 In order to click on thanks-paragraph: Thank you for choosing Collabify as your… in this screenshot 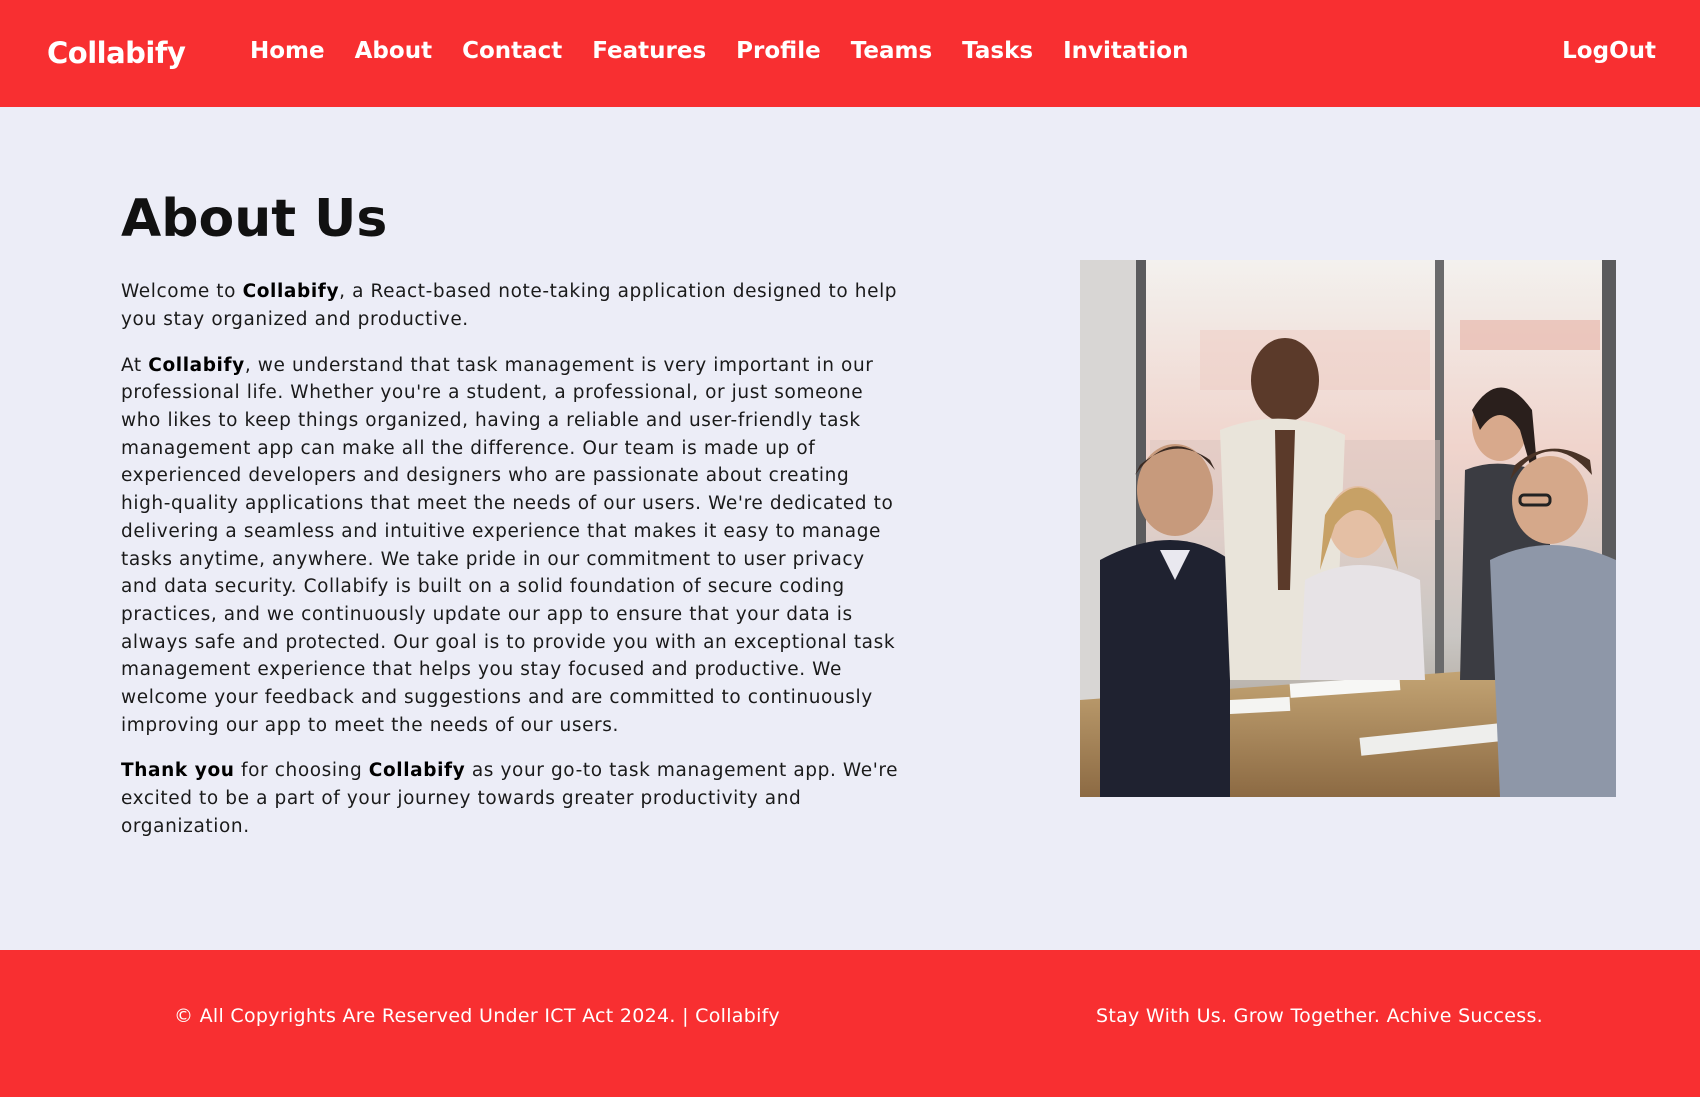, I will do `click(511, 798)`.